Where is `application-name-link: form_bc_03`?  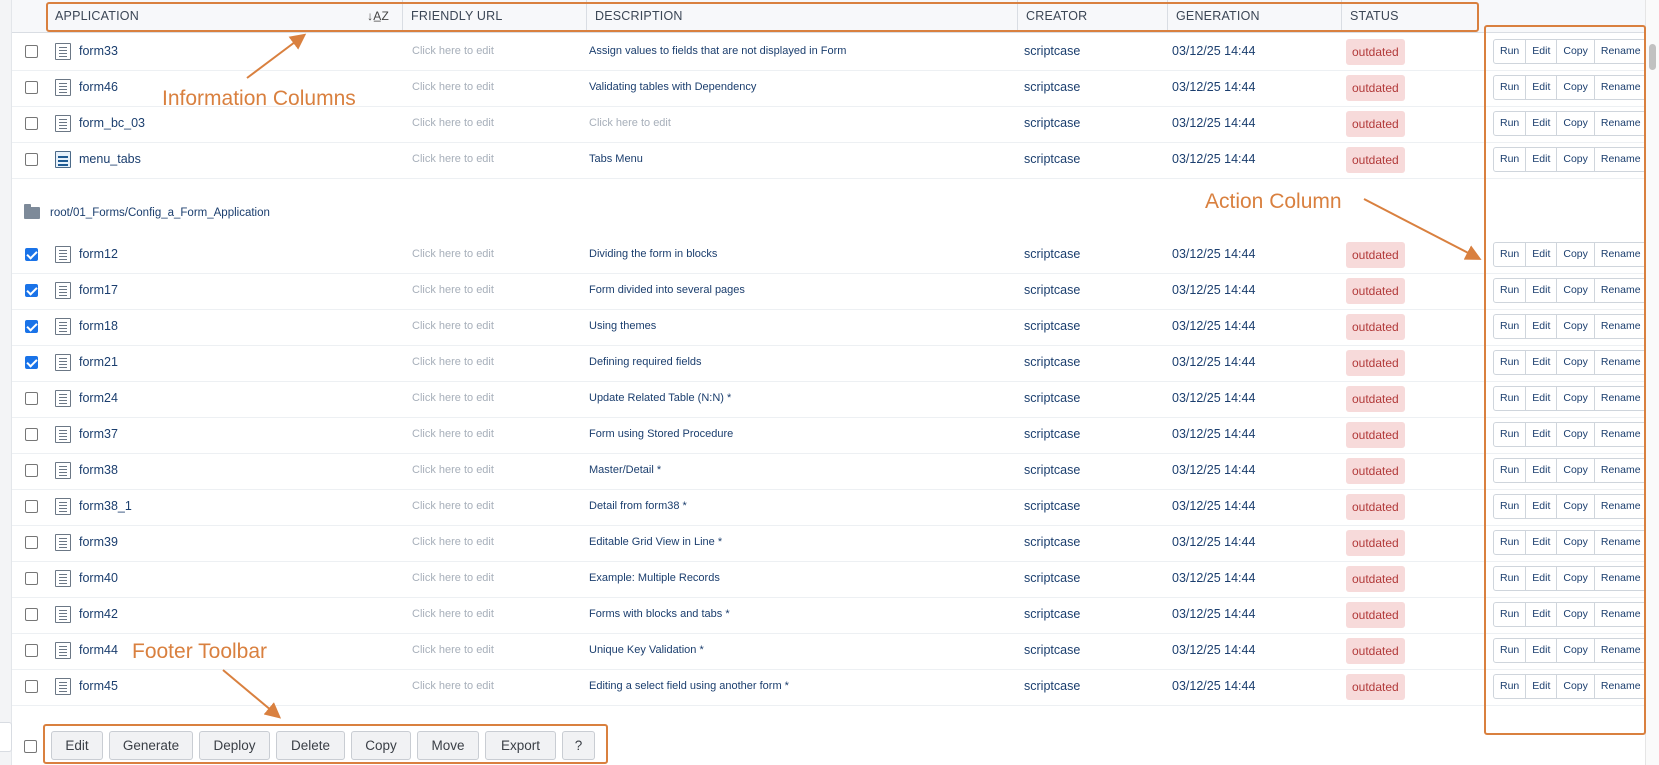
application-name-link: form_bc_03 is located at coordinates (112, 123).